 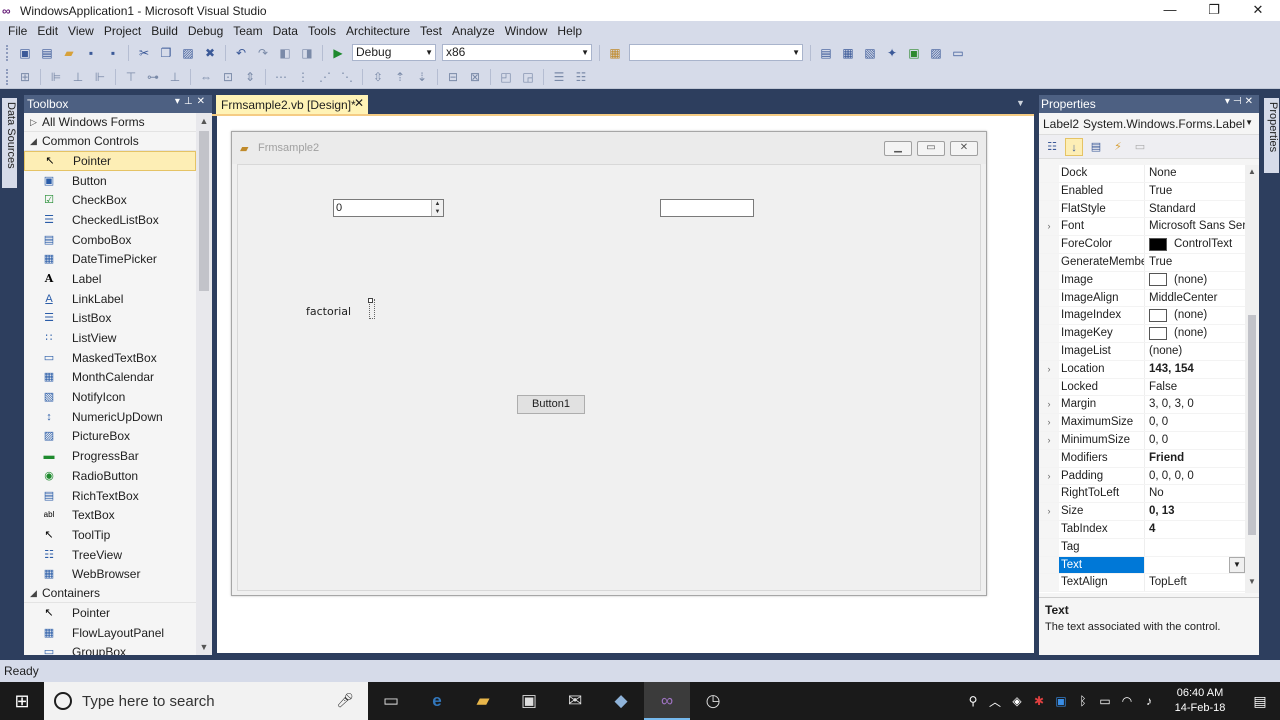 What do you see at coordinates (1195, 493) in the screenshot?
I see `property-value: No` at bounding box center [1195, 493].